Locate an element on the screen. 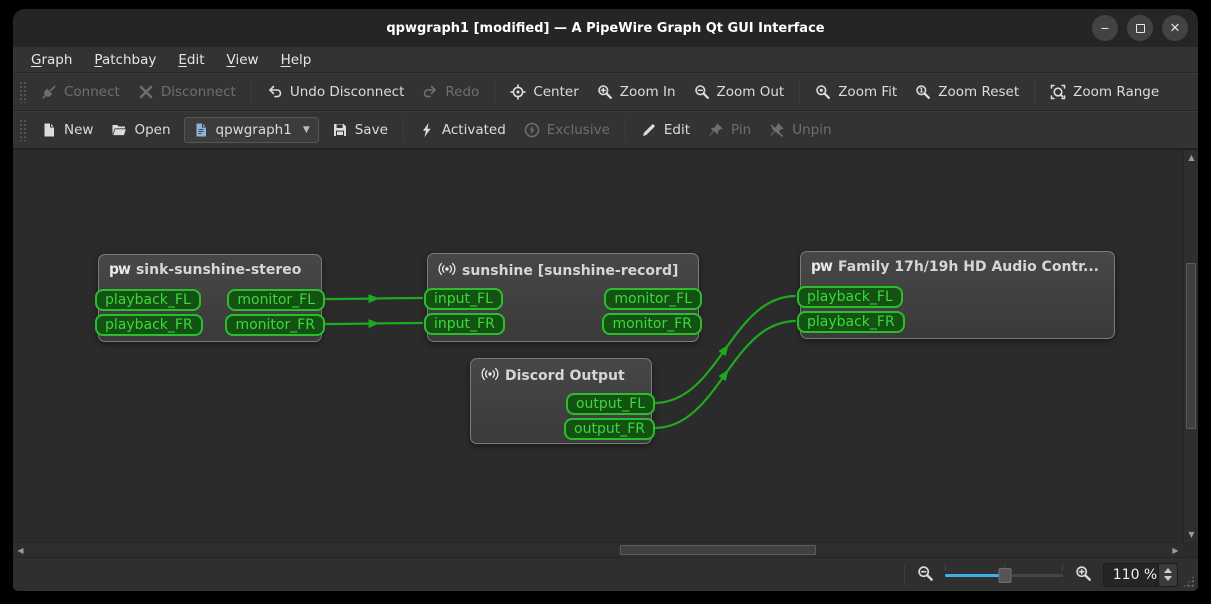 Image resolution: width=1211 pixels, height=604 pixels. undo-icon is located at coordinates (275, 92).